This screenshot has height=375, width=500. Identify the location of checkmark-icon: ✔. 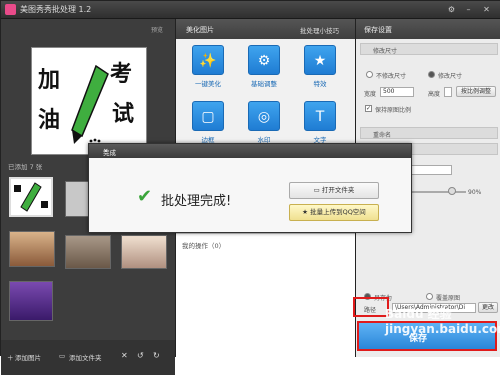
(145, 196).